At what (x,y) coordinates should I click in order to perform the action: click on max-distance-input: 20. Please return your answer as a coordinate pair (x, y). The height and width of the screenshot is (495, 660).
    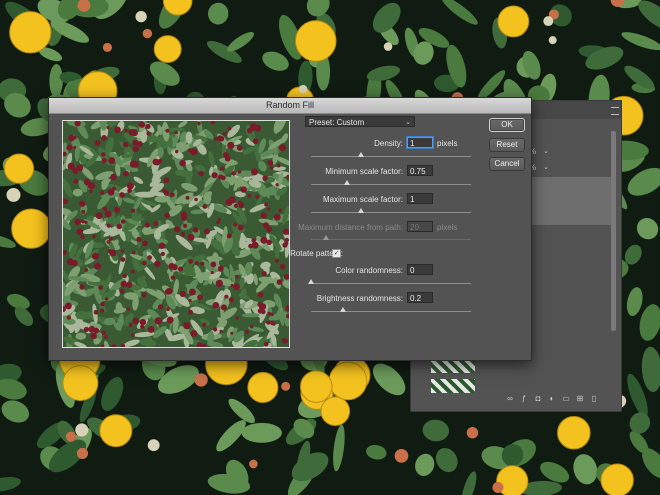
    Looking at the image, I should click on (420, 226).